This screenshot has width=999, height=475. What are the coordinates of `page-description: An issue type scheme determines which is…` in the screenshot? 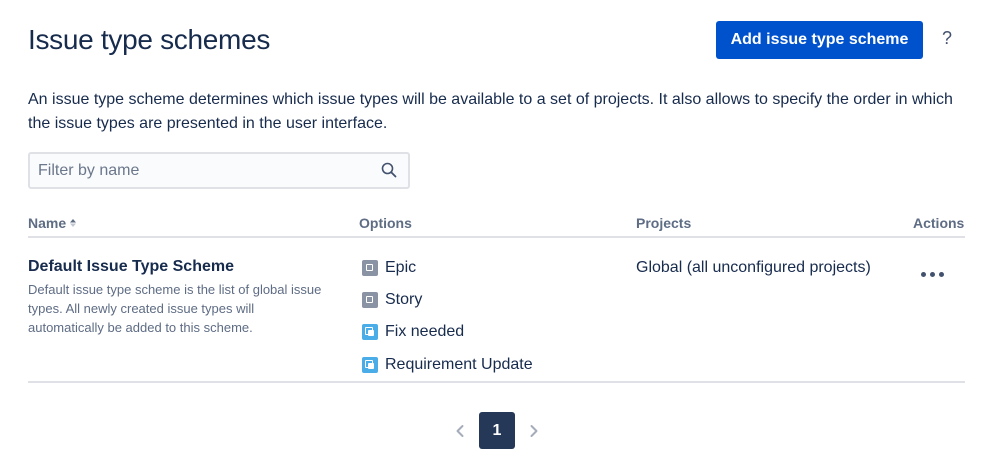 It's located at (490, 111).